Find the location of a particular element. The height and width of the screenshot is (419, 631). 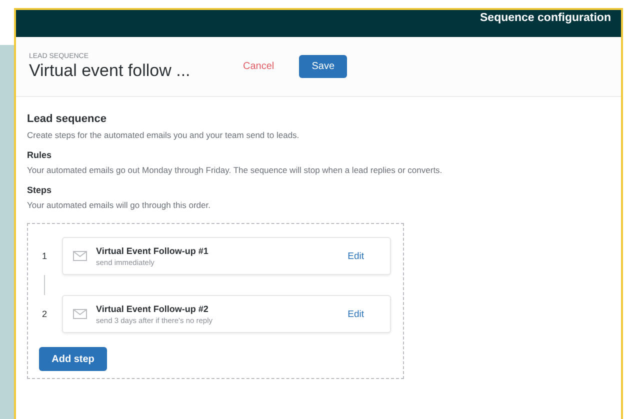

section-heading: Steps is located at coordinates (40, 190).